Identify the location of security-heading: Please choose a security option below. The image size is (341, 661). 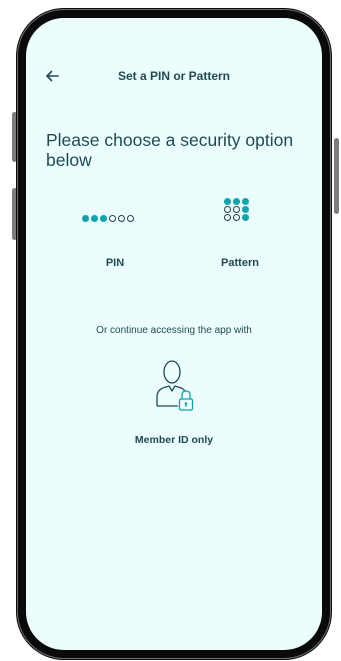
(170, 150).